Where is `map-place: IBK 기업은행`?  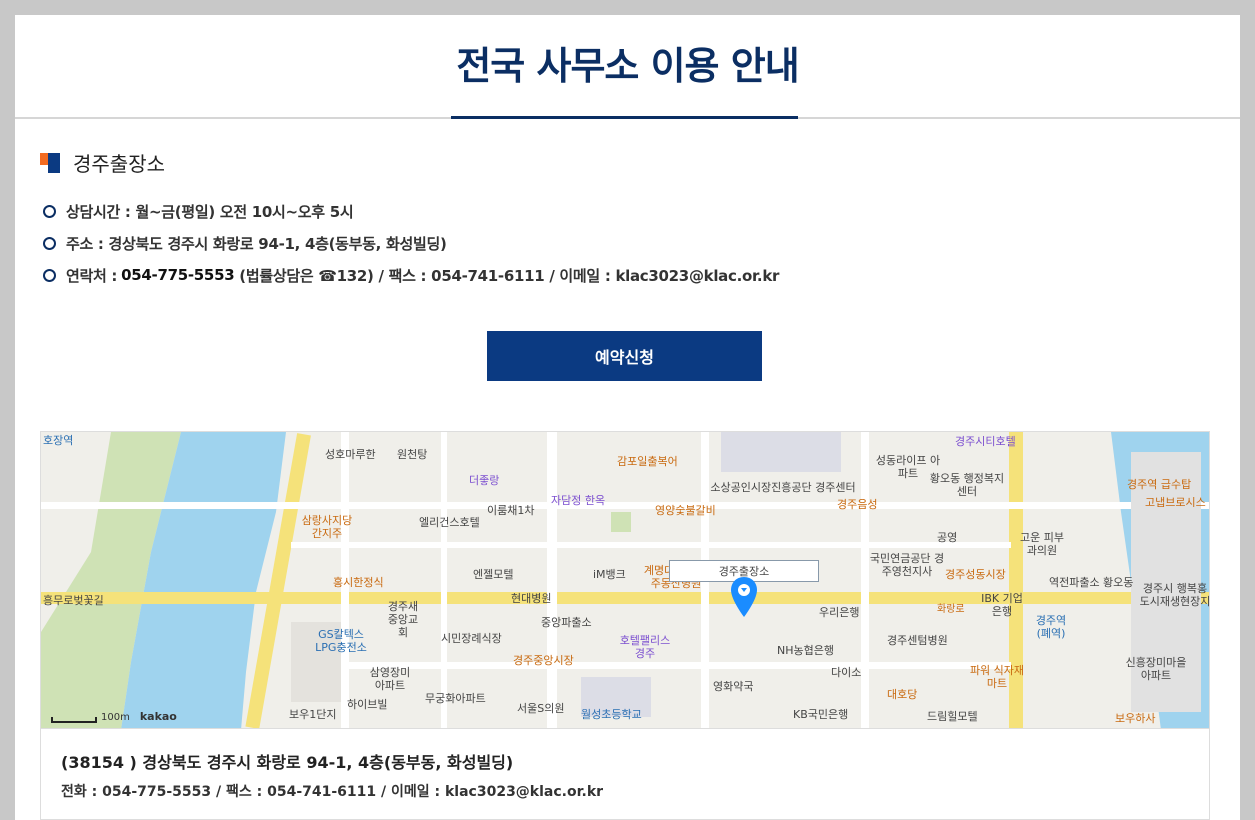
map-place: IBK 기업은행 is located at coordinates (1002, 605).